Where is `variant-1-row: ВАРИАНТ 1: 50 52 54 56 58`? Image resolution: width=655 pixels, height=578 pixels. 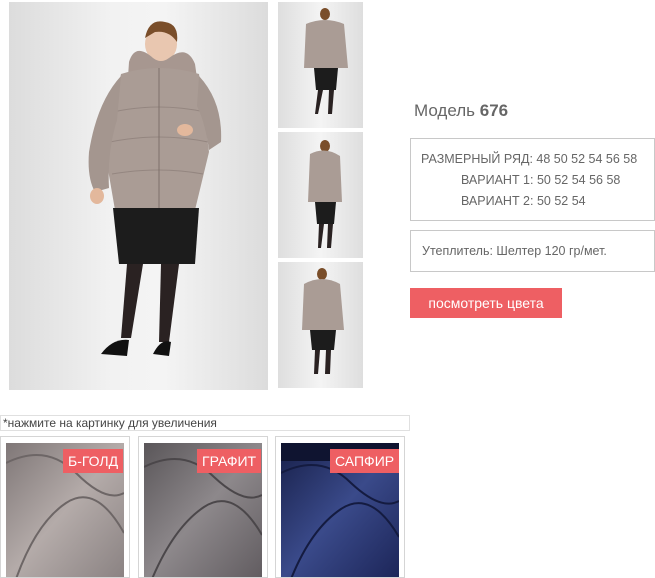 variant-1-row: ВАРИАНТ 1: 50 52 54 56 58 is located at coordinates (540, 180).